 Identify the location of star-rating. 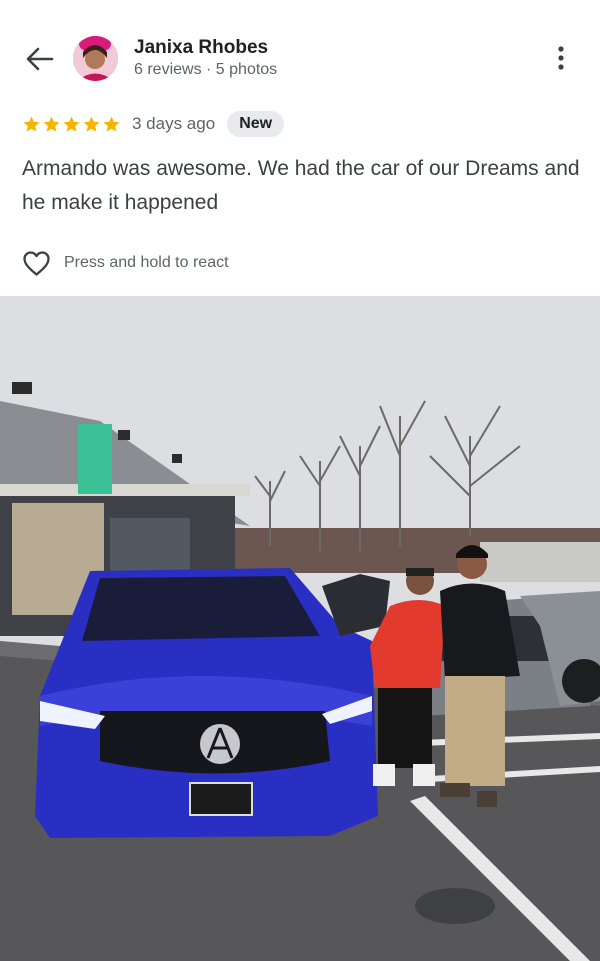
(71, 124).